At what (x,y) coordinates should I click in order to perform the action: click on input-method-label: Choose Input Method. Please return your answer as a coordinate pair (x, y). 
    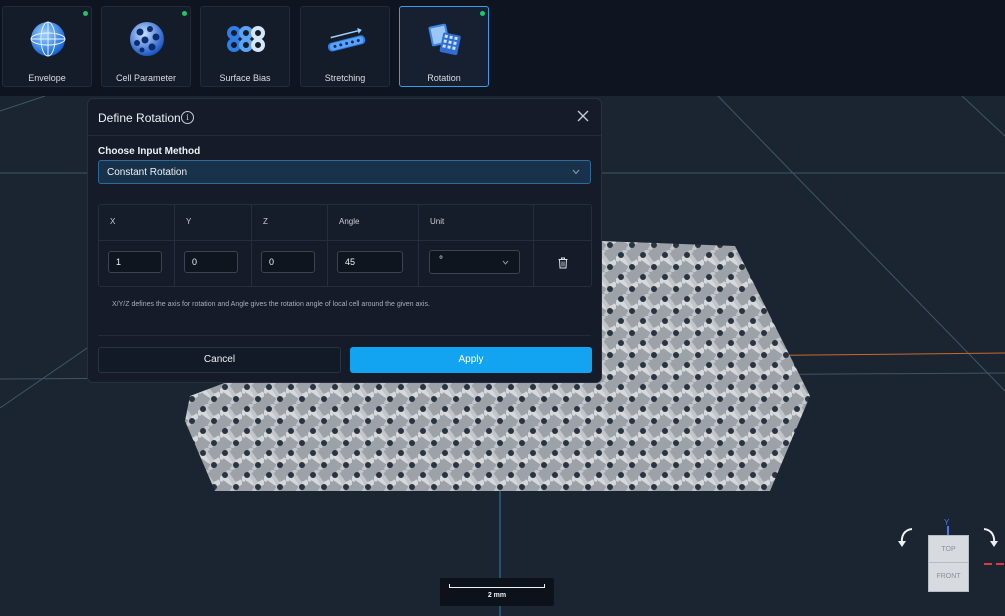
    Looking at the image, I should click on (149, 151).